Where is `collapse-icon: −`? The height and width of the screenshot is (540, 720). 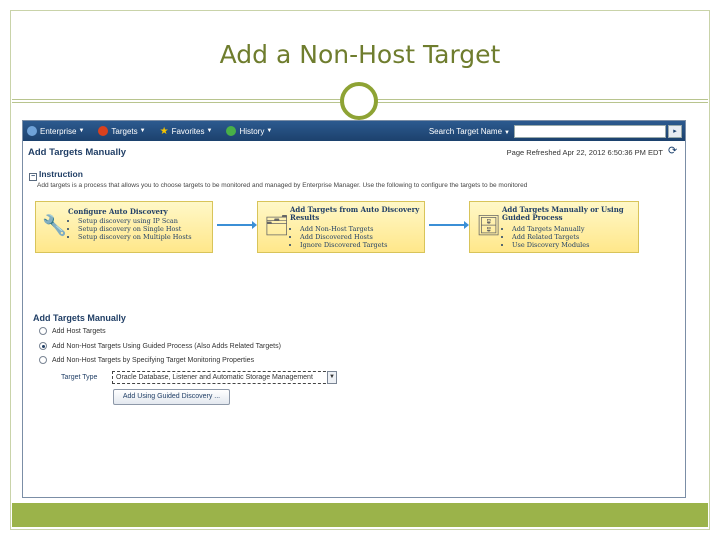 collapse-icon: − is located at coordinates (33, 177).